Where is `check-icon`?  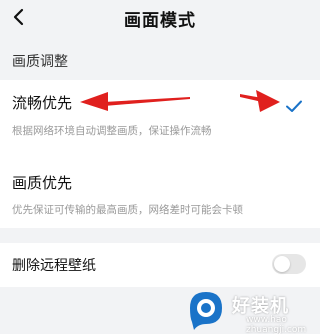
check-icon is located at coordinates (294, 106).